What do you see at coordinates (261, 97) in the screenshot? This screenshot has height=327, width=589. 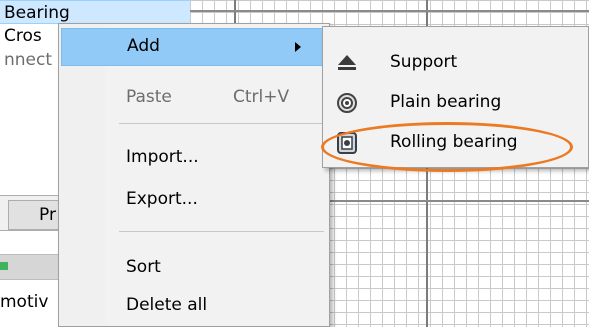 I see `menu-item-shortcut: Ctrl+V` at bounding box center [261, 97].